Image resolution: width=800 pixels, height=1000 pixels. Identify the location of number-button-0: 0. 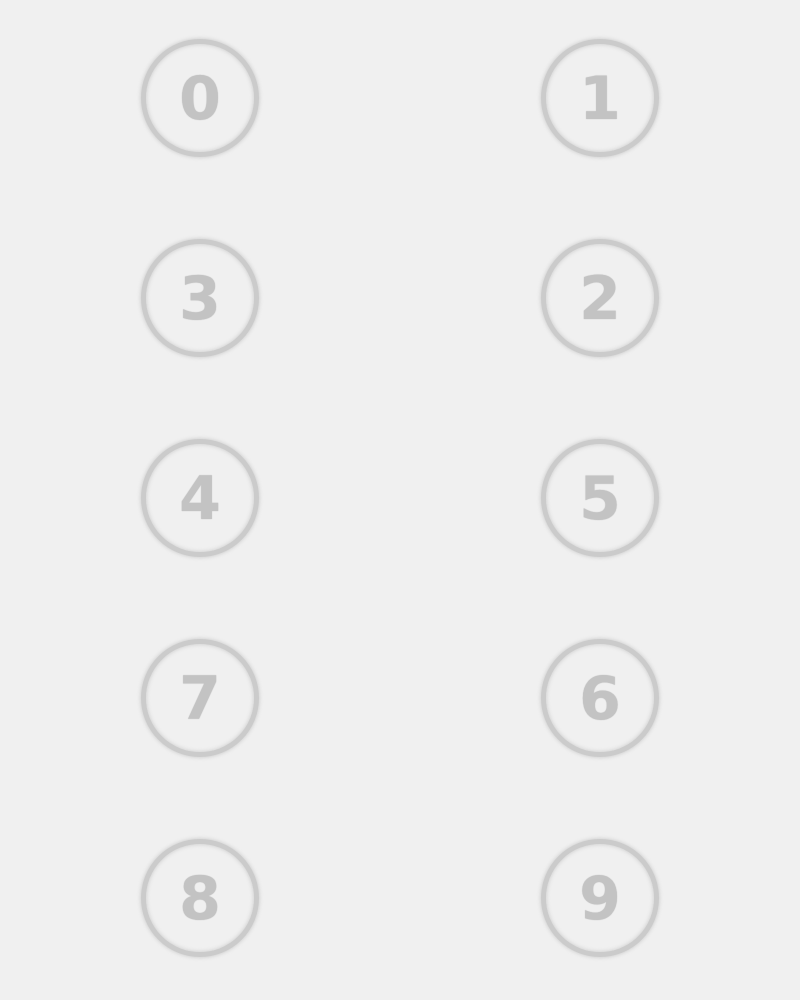
(200, 98).